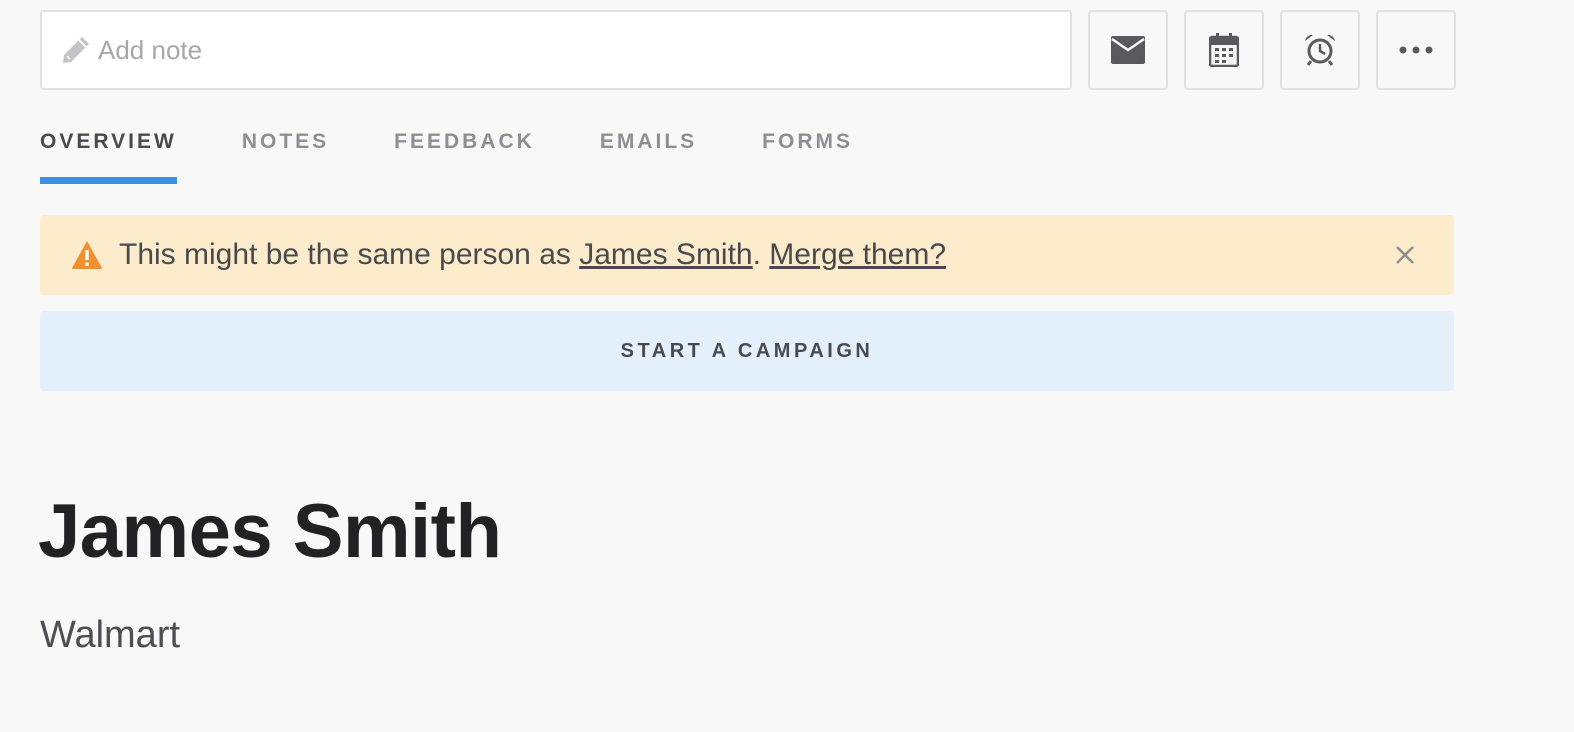  Describe the element at coordinates (807, 151) in the screenshot. I see `tab-forms: FORMS` at that location.